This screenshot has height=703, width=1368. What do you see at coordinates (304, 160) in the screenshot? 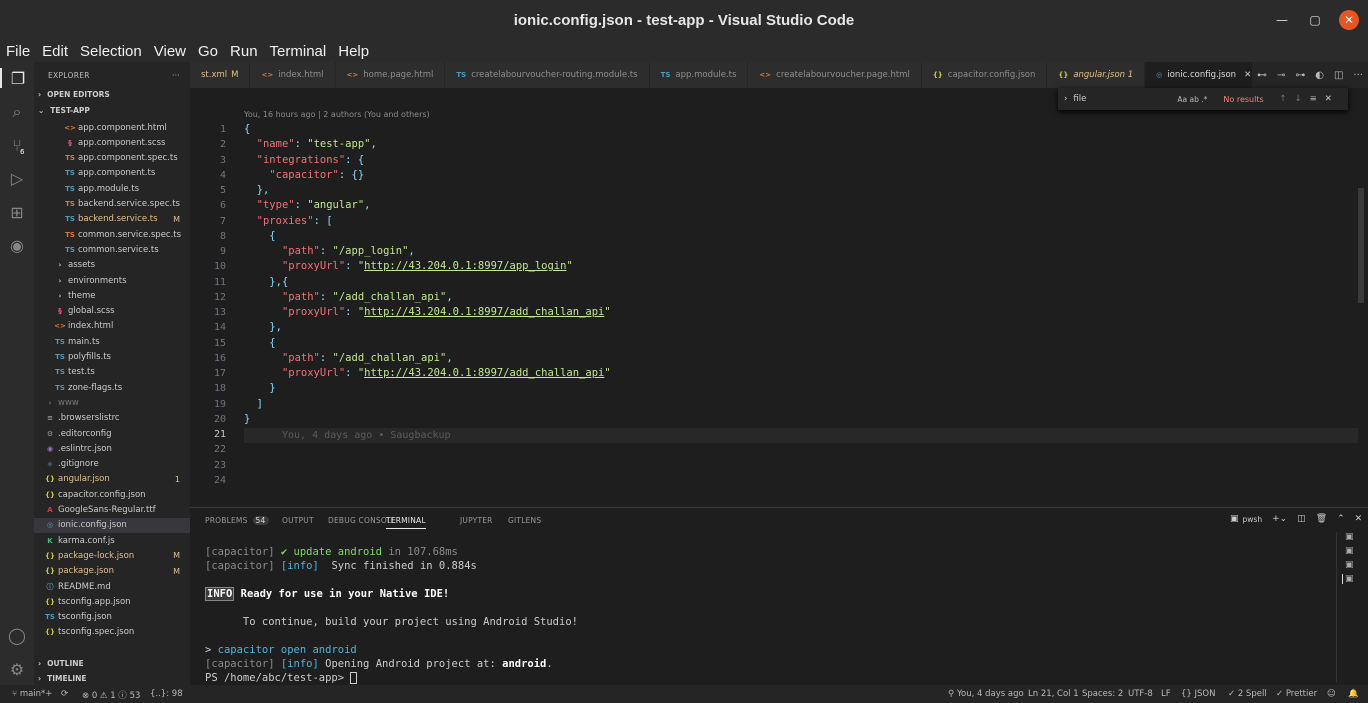
I see `code-line: "integrations": {` at bounding box center [304, 160].